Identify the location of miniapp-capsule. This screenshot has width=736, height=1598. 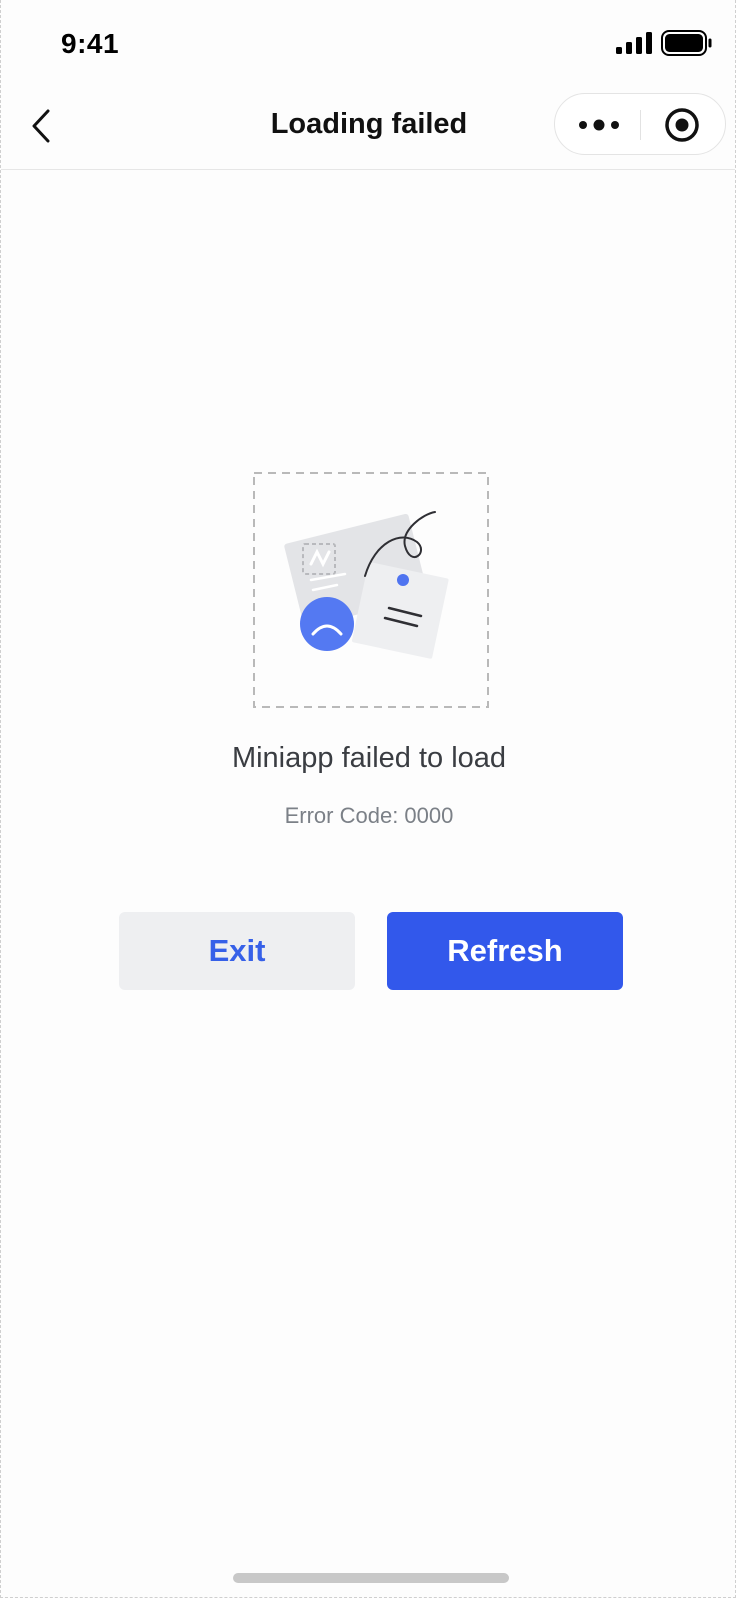
(640, 124).